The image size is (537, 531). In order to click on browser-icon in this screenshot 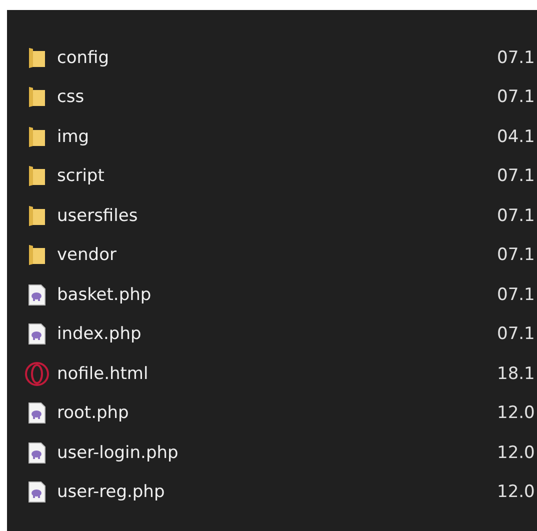, I will do `click(37, 374)`.